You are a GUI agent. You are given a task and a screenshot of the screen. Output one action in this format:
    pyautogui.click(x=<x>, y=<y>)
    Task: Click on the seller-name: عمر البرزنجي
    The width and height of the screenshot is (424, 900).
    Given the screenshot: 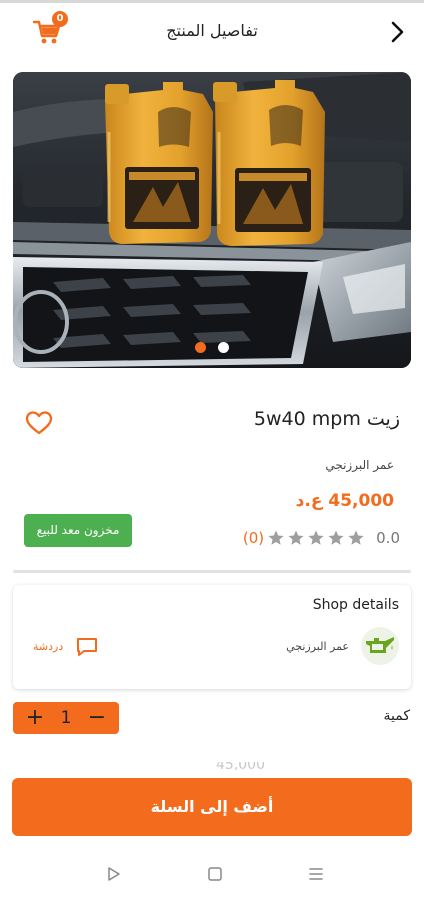 What is the action you would take?
    pyautogui.click(x=359, y=465)
    